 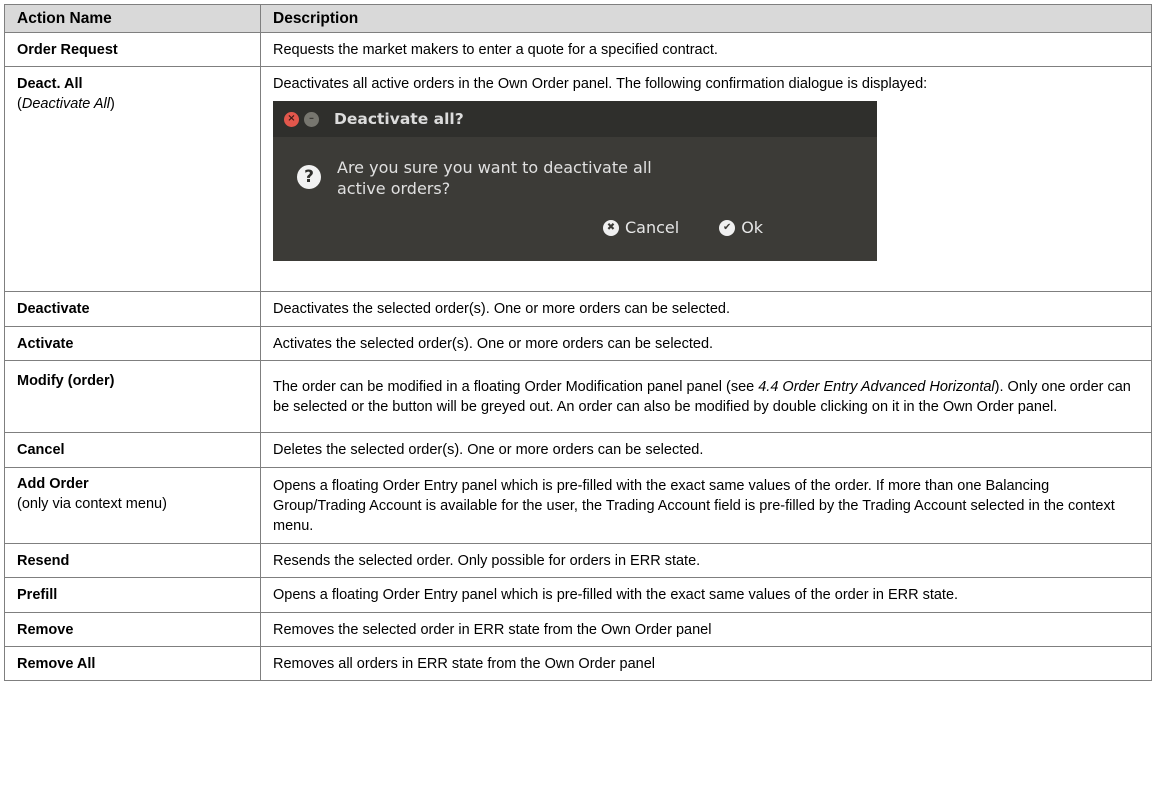 I want to click on question-icon: ?, so click(x=309, y=177).